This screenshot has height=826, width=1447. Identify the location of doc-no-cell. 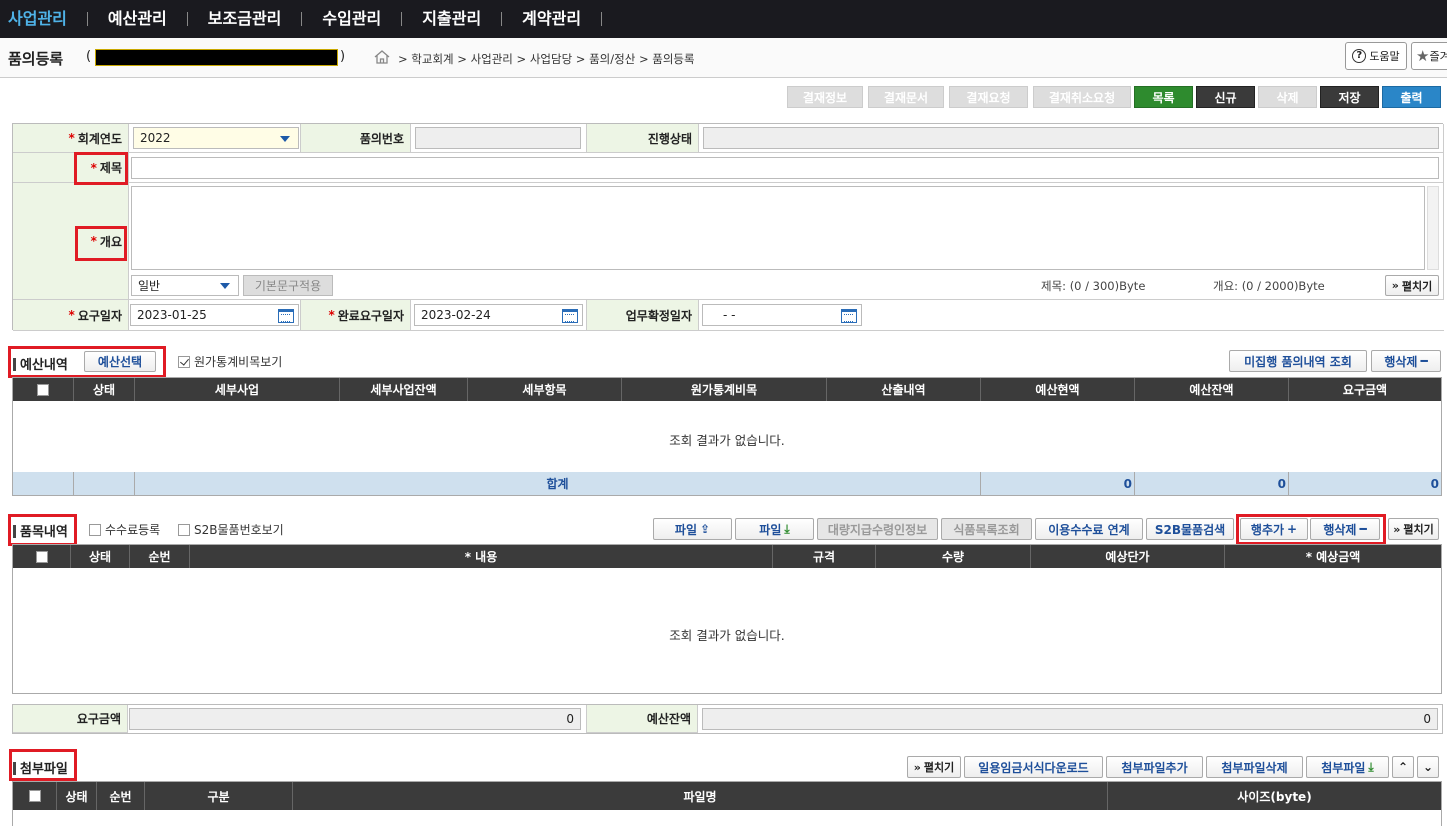
(499, 138).